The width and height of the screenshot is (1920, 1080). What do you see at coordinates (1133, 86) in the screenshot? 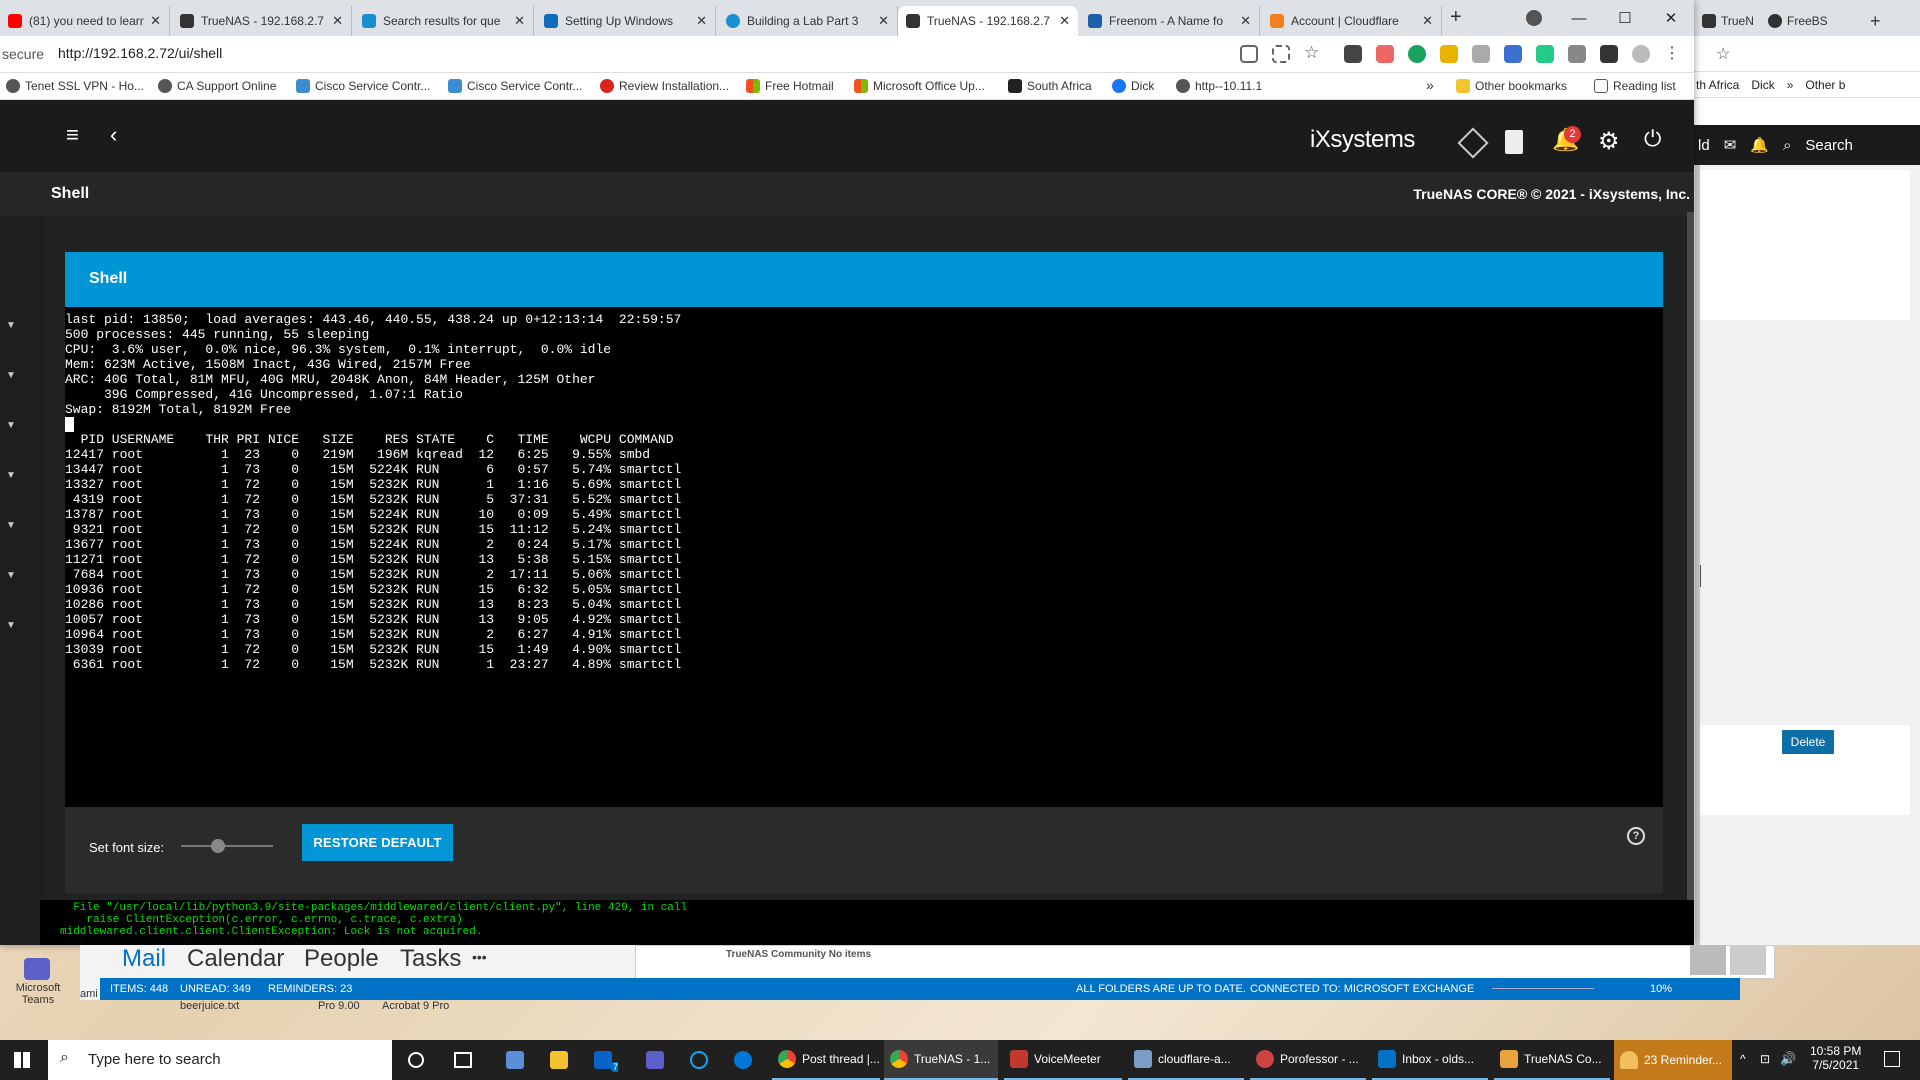
I see `bookmark-8: Dick` at bounding box center [1133, 86].